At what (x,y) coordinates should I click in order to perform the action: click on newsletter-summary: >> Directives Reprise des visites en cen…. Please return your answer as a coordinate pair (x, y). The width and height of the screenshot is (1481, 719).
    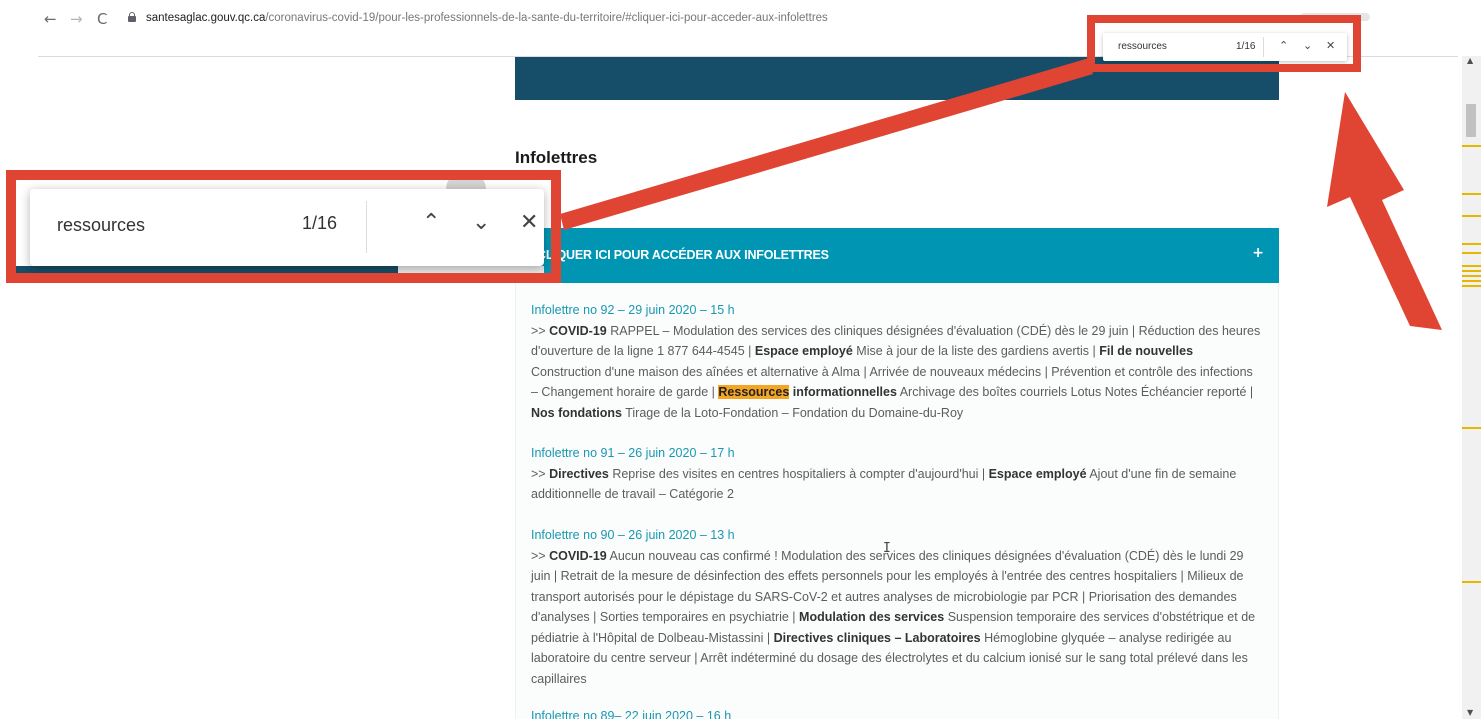
    Looking at the image, I should click on (884, 484).